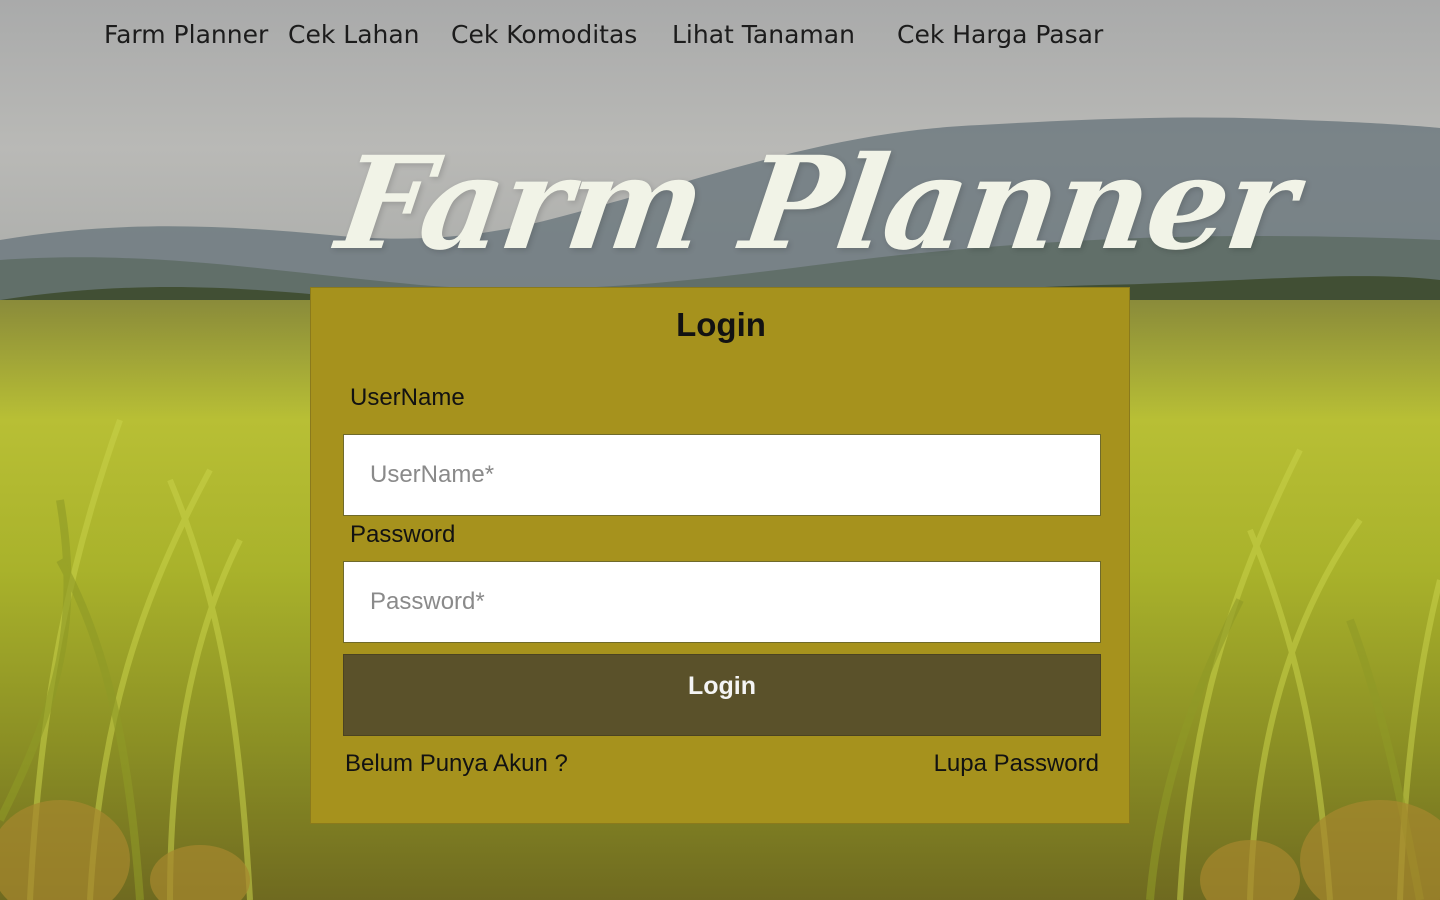 The width and height of the screenshot is (1440, 900). What do you see at coordinates (722, 695) in the screenshot?
I see `login-button: Login` at bounding box center [722, 695].